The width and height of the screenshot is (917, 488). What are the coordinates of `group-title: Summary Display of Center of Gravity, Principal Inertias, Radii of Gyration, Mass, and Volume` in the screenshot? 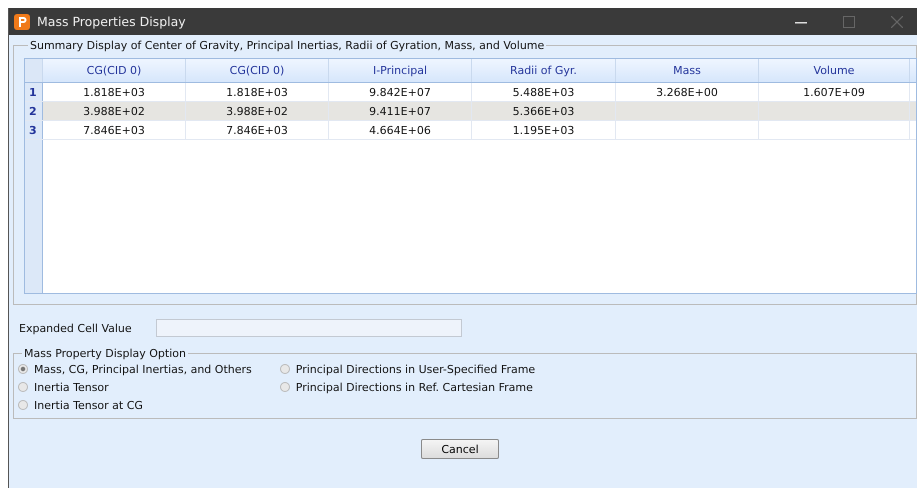 It's located at (287, 45).